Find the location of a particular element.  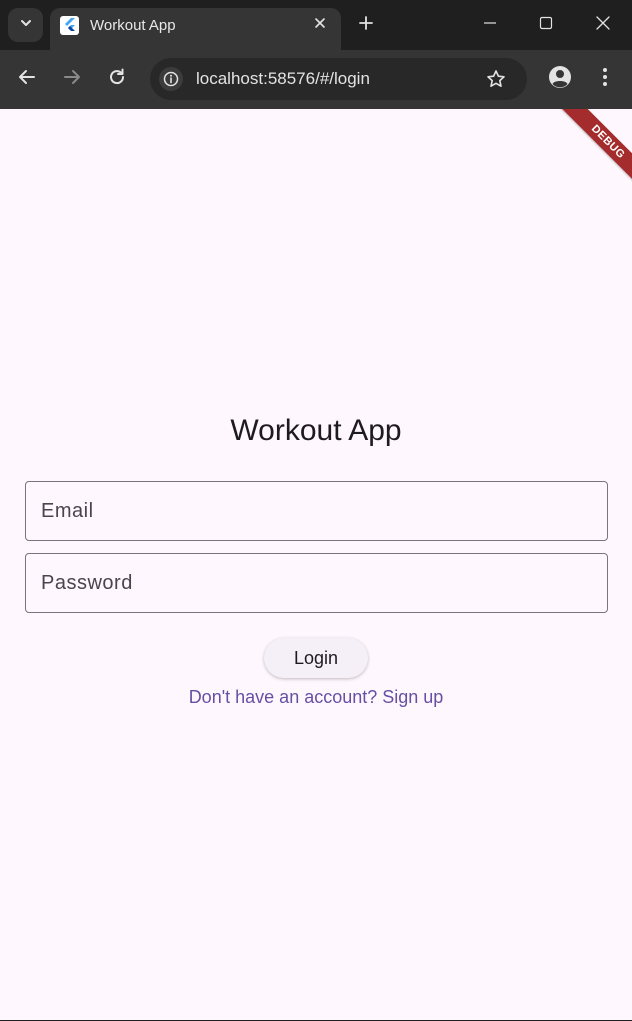

kebab-menu-icon is located at coordinates (605, 79).